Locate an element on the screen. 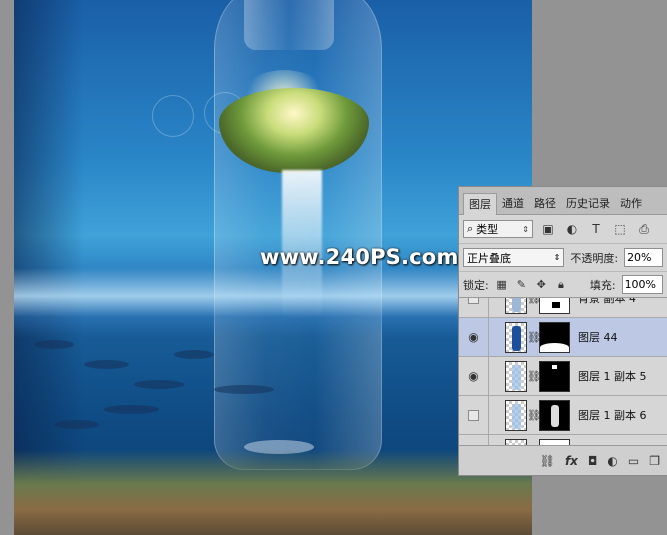  layer-name: 背景 副本 4 is located at coordinates (607, 302).